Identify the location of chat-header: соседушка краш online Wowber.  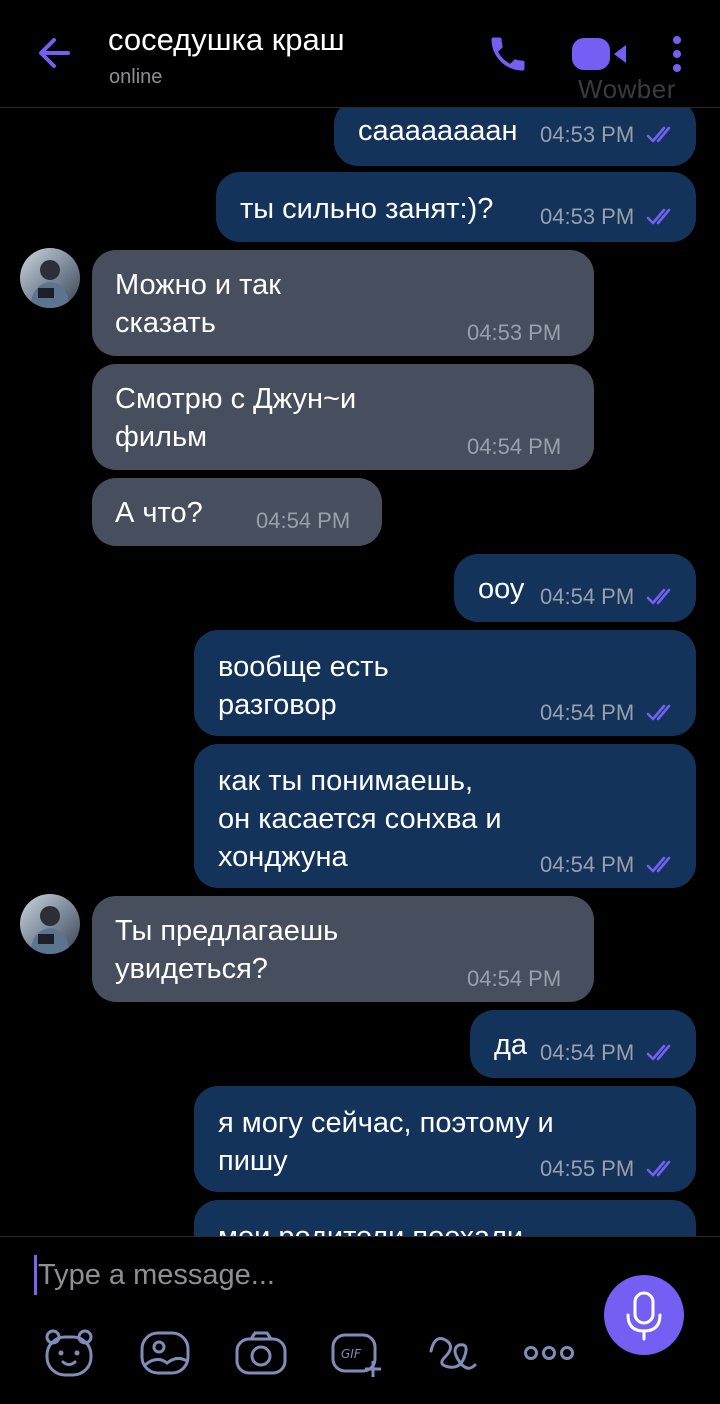
(360, 54).